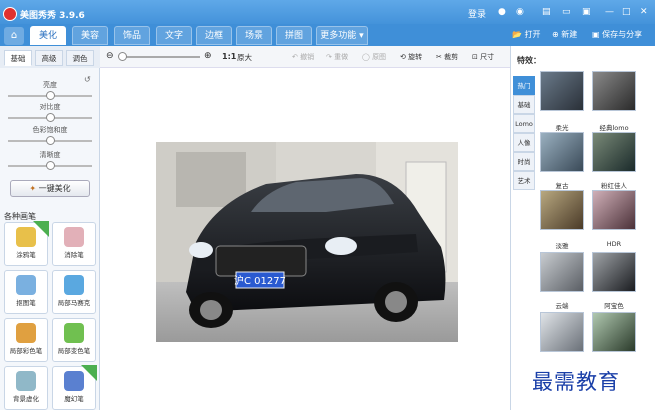 This screenshot has height=410, width=655. I want to click on brush-recolor-label: 局部变色笔, so click(74, 351).